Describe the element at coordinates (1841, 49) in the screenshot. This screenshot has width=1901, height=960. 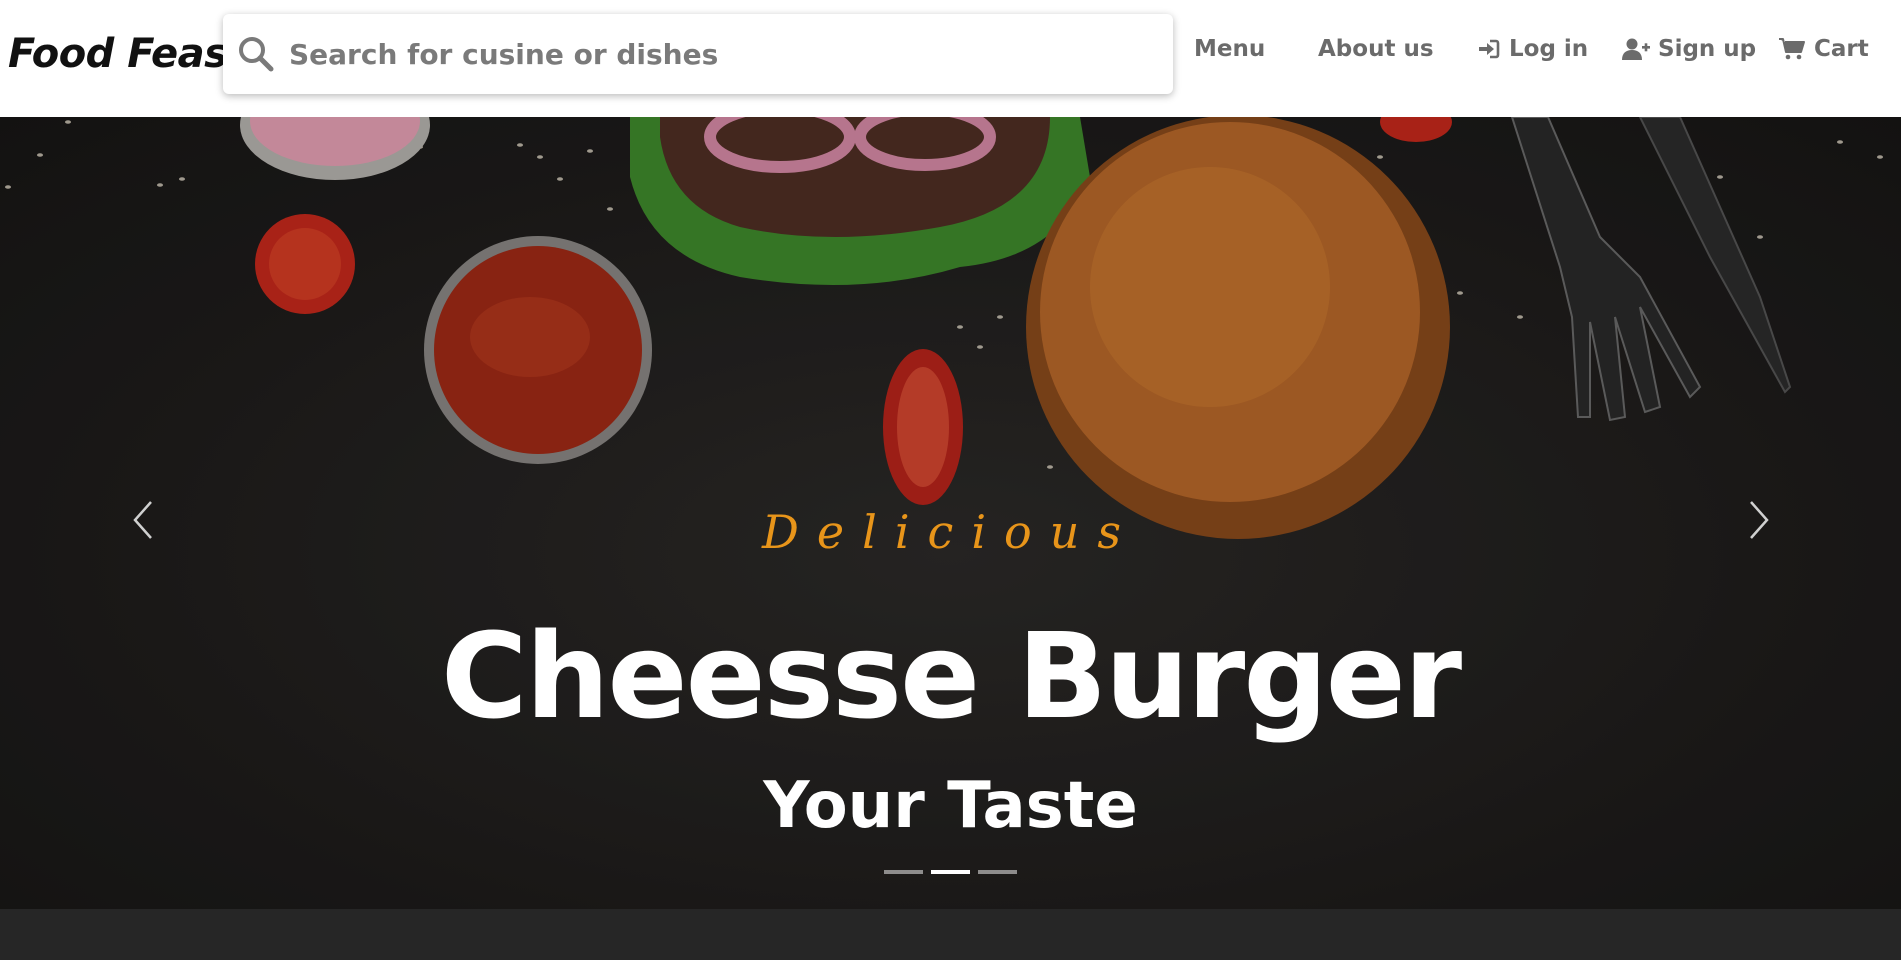
I see `nav-cart-label: Cart` at that location.